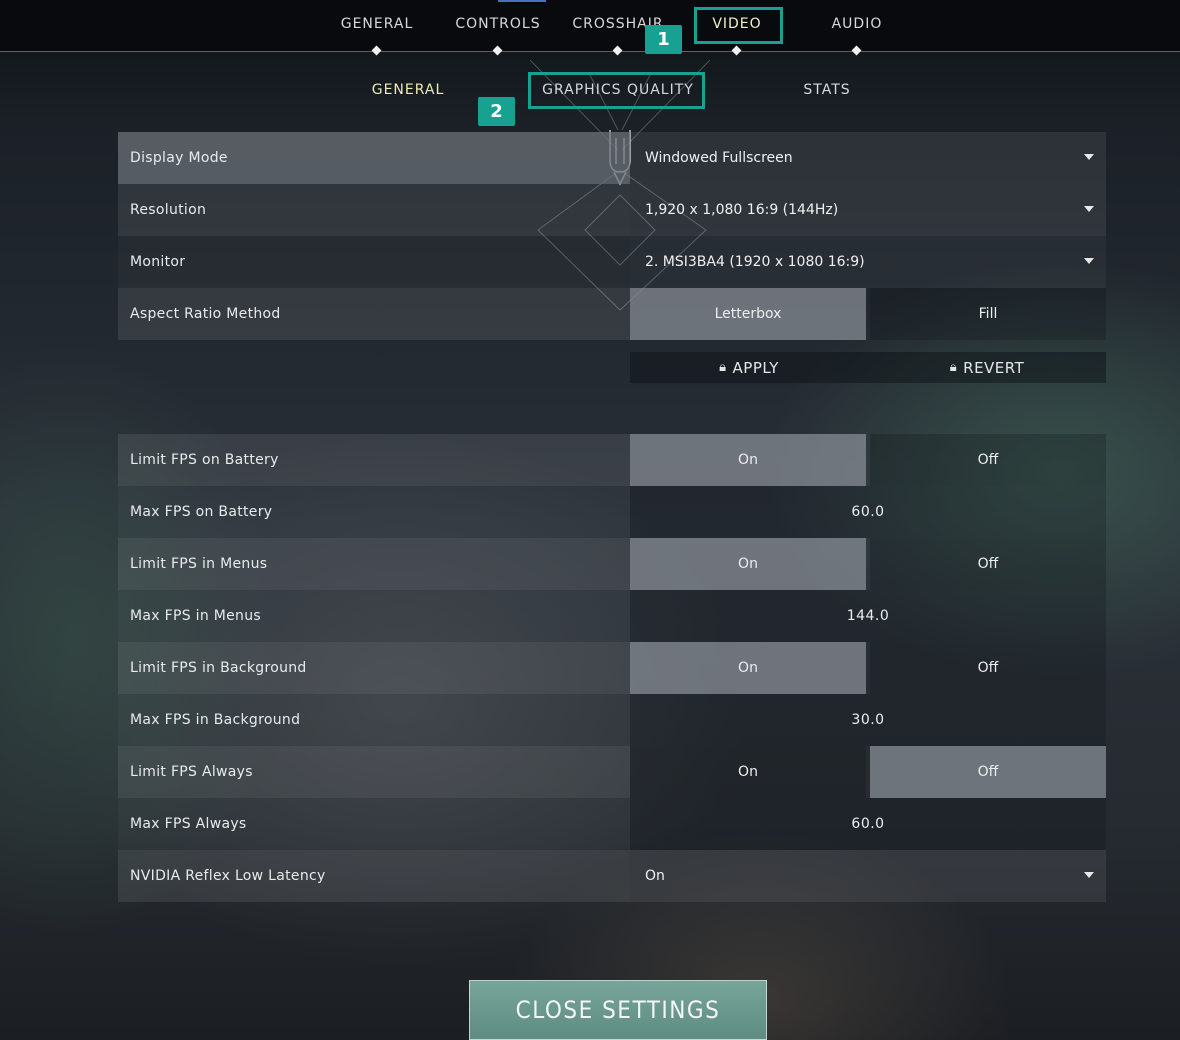 The width and height of the screenshot is (1180, 1040). Describe the element at coordinates (857, 28) in the screenshot. I see `tab-audio: AUDIO` at that location.